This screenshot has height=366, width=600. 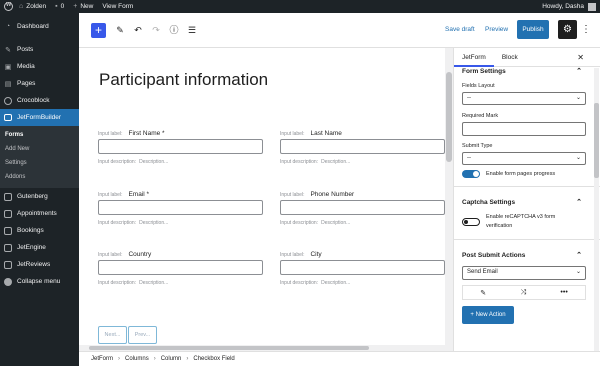 What do you see at coordinates (137, 359) in the screenshot?
I see `breadcrumb-columns: Columns` at bounding box center [137, 359].